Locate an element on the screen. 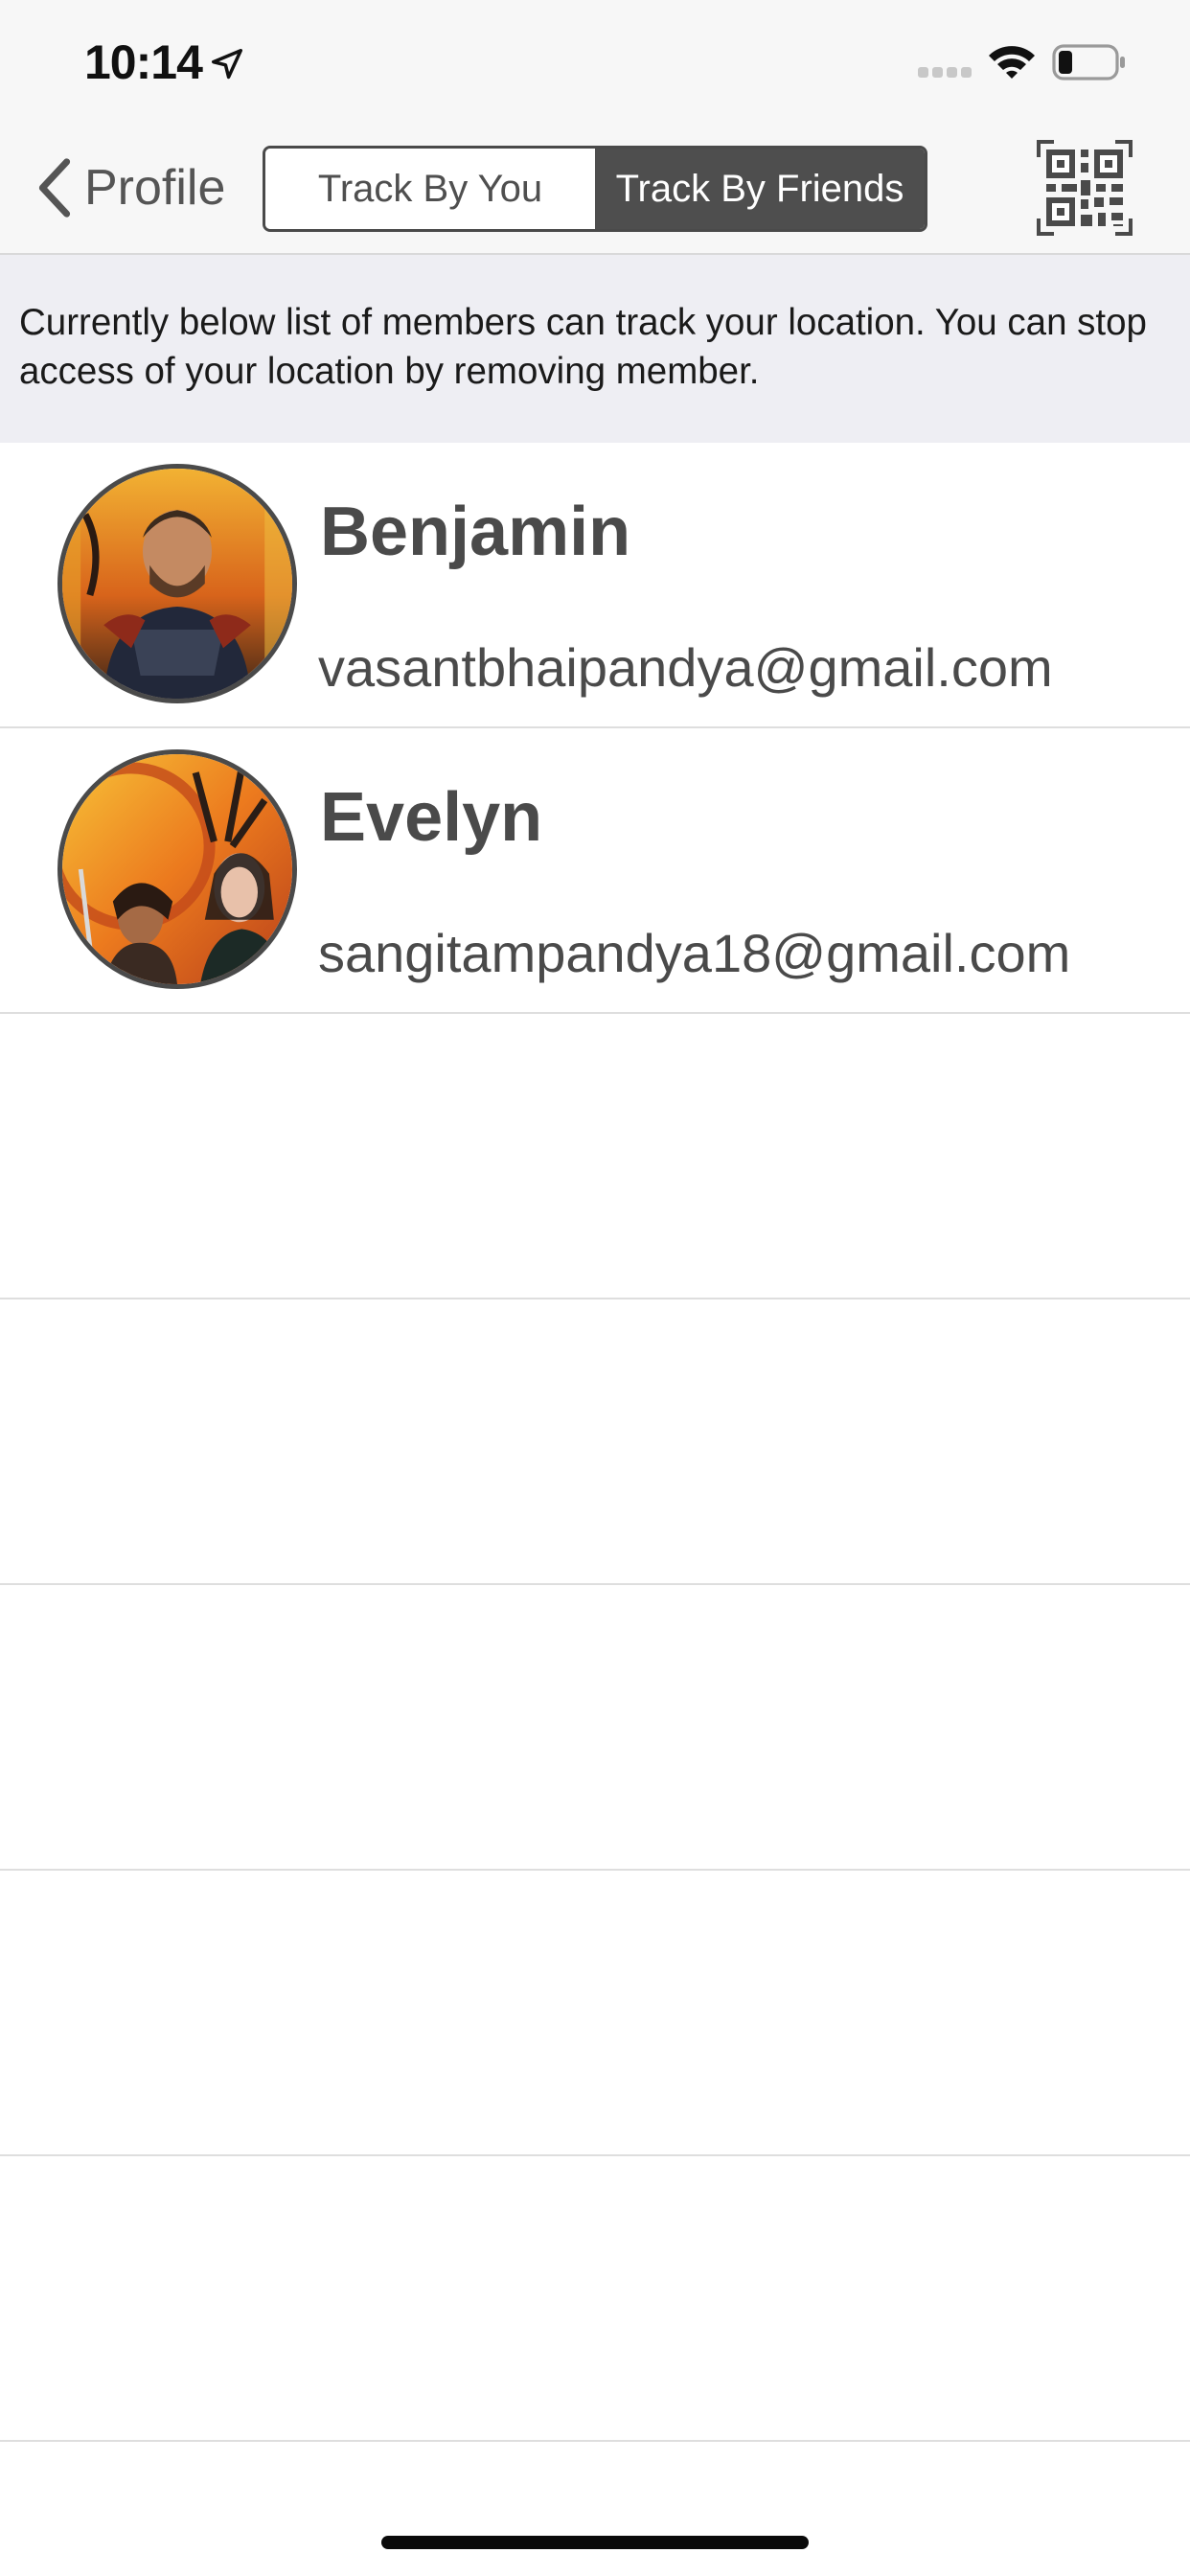 This screenshot has width=1190, height=2576. segment-track-by-you: Track By You is located at coordinates (430, 189).